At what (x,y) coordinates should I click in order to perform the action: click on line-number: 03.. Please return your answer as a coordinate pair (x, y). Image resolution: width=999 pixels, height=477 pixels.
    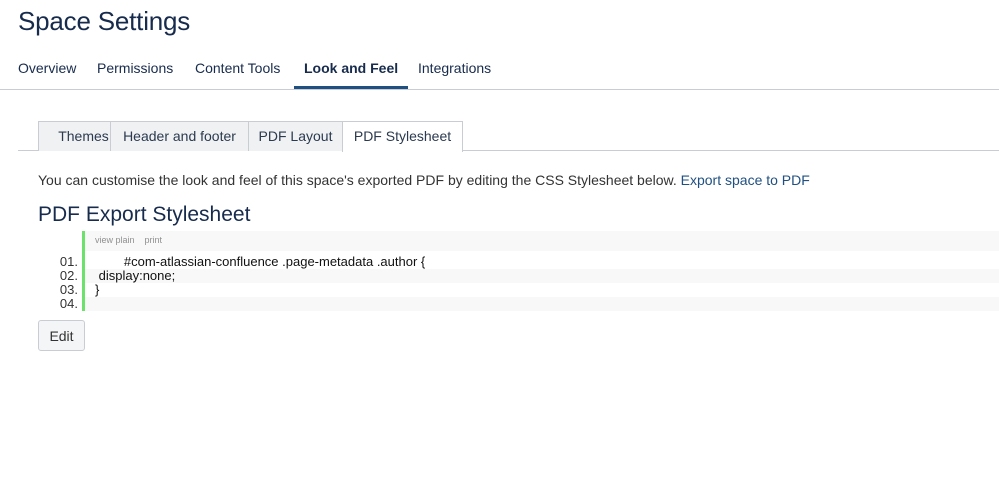
    Looking at the image, I should click on (68, 289).